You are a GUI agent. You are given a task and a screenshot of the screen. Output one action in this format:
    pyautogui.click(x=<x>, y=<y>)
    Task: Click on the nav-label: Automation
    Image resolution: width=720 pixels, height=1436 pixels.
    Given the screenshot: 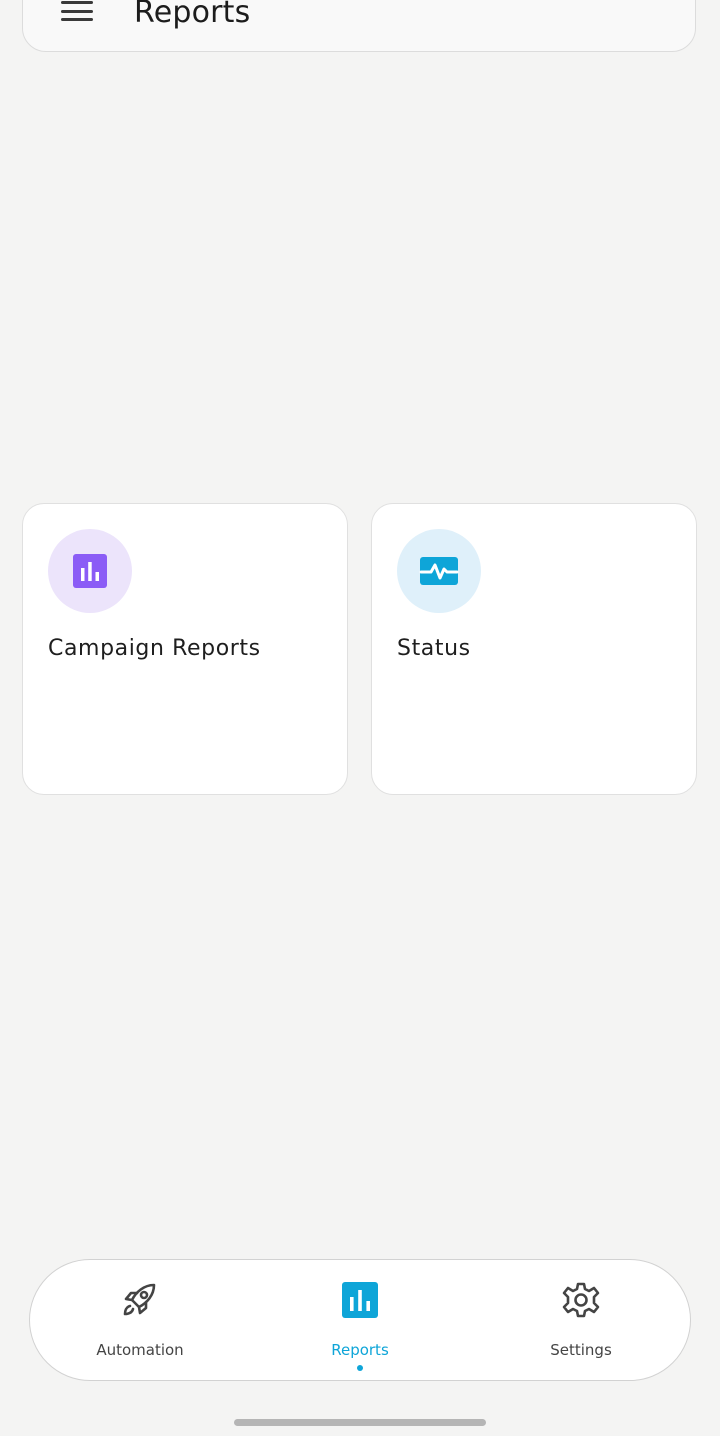 What is the action you would take?
    pyautogui.click(x=140, y=1350)
    